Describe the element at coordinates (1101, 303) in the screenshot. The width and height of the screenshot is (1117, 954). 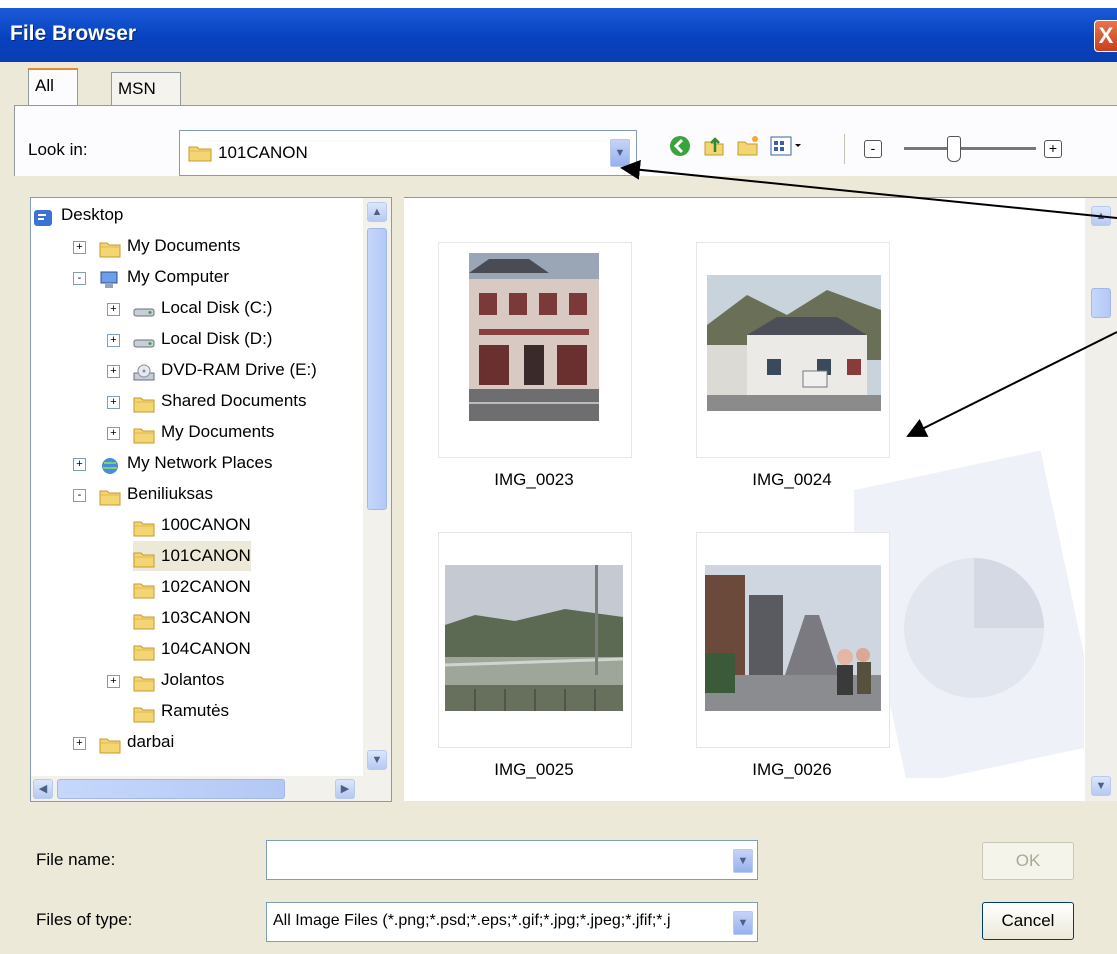
I see `thumbnail-scroll-thumb` at that location.